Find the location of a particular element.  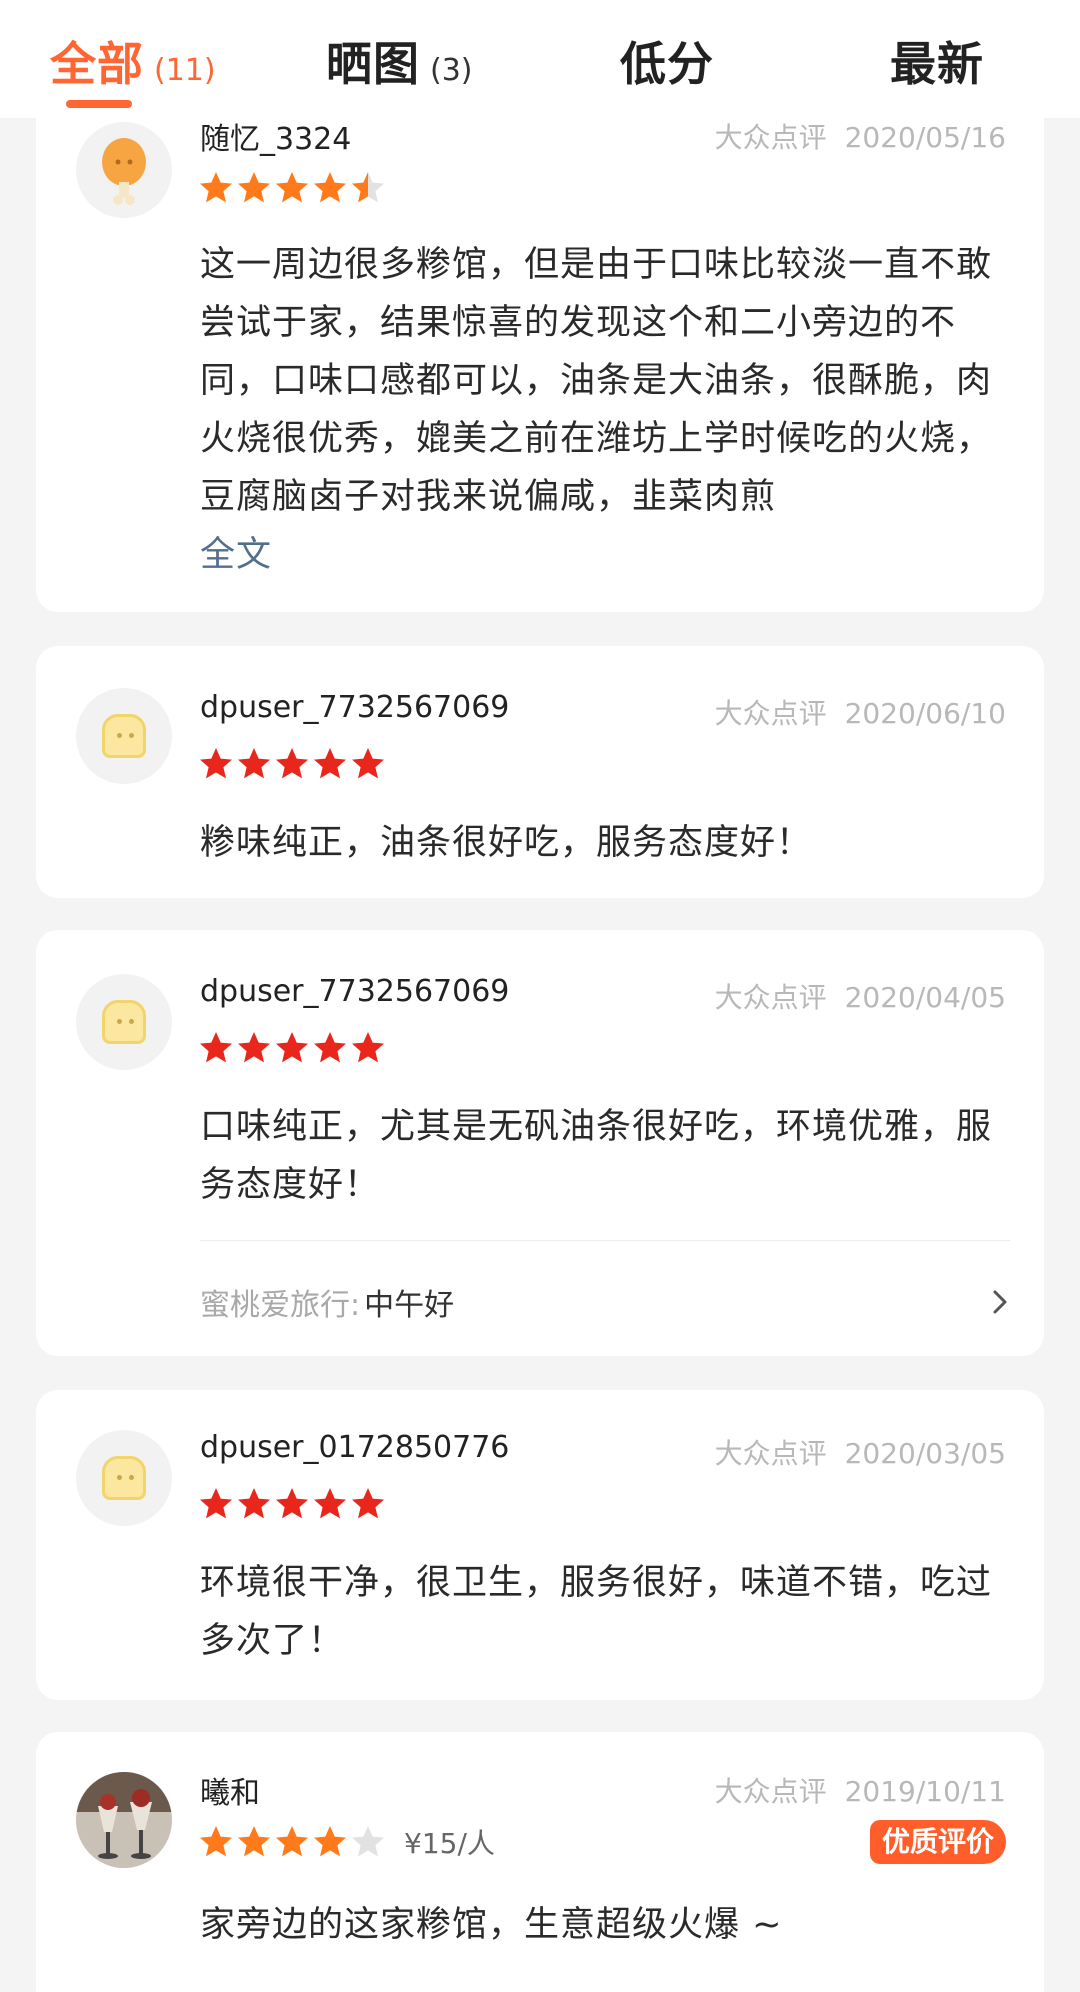

chevron-right-icon is located at coordinates (1000, 1302).